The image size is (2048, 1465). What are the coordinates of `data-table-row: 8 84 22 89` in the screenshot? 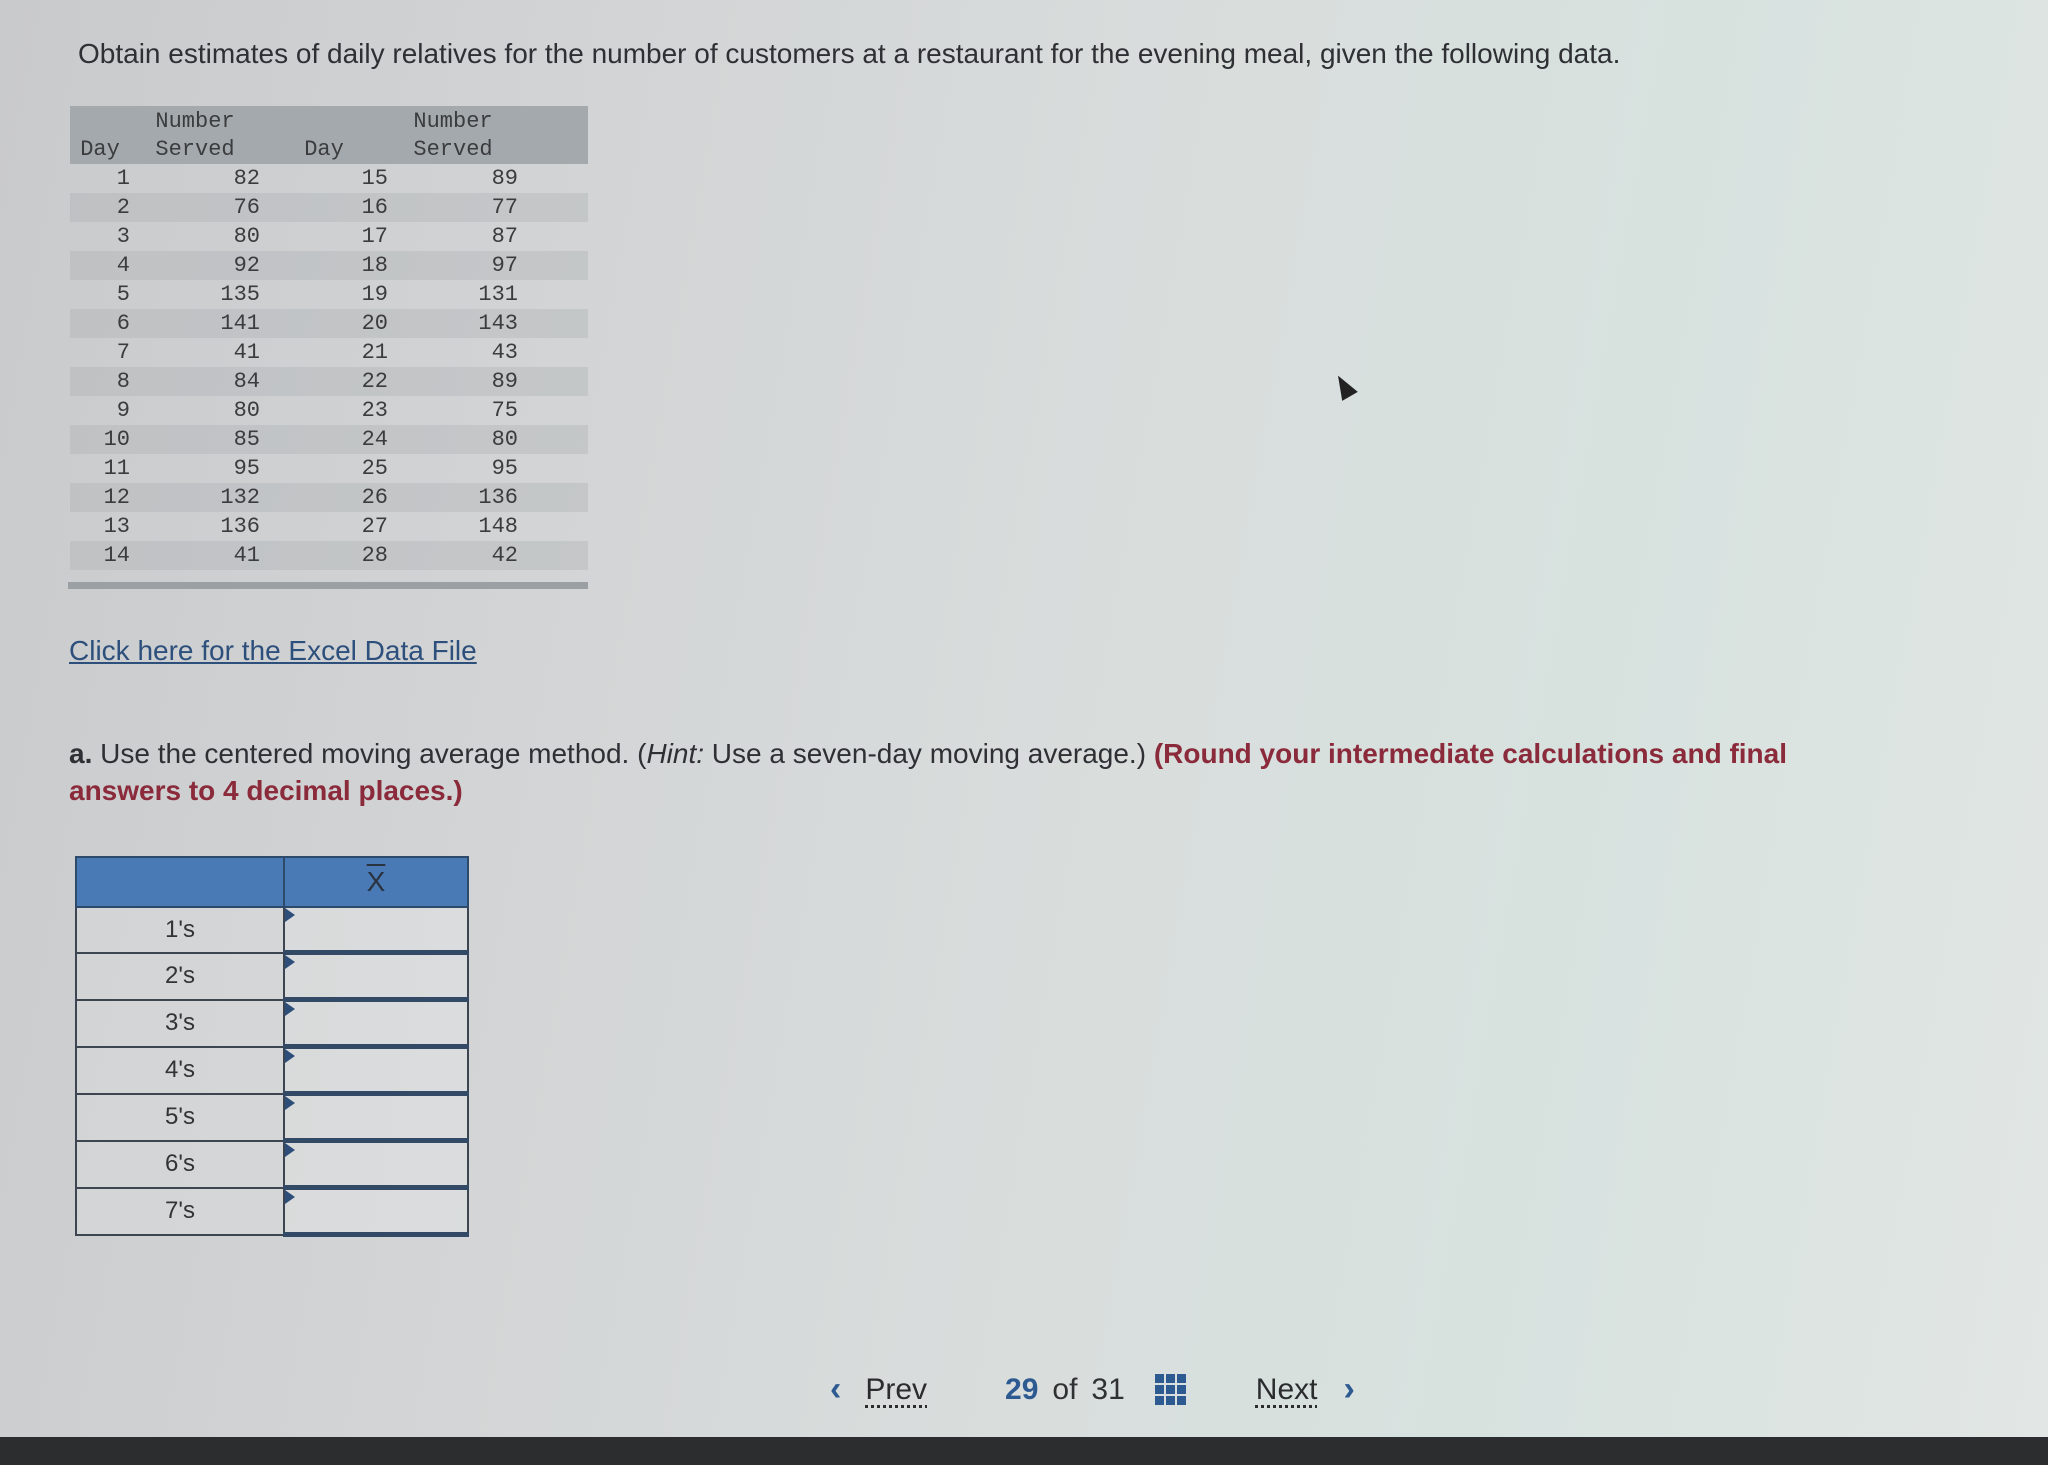 It's located at (329, 381).